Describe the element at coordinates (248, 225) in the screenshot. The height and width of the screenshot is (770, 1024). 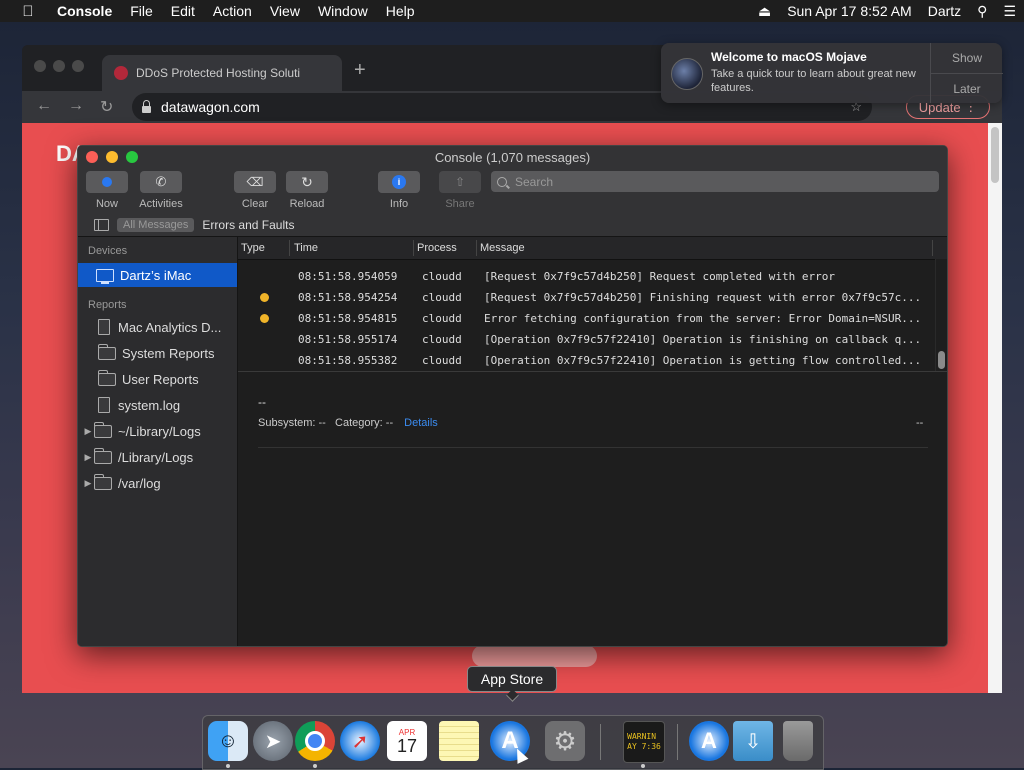
I see `errors-faults-tab: Errors and Faults` at that location.